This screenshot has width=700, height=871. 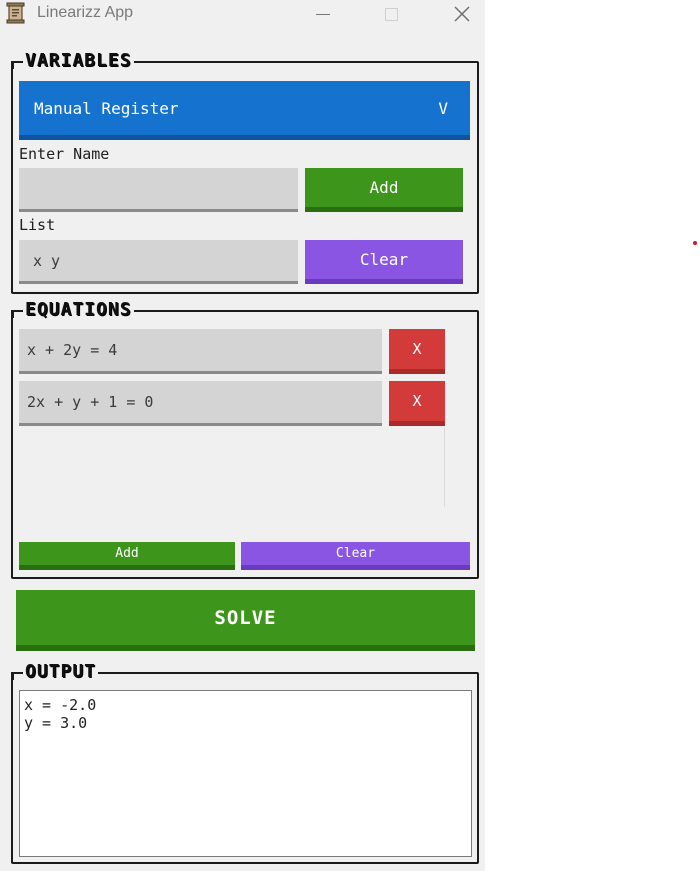 I want to click on register-mode-dropdown: Manual Register V, so click(x=244, y=110).